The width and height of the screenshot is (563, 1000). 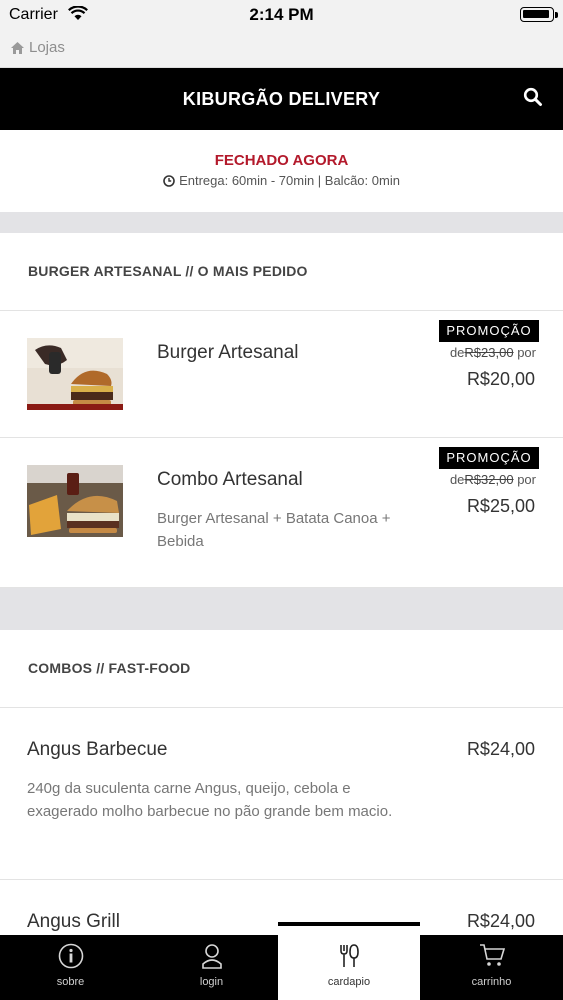 I want to click on tab-carrinho: carrinho, so click(x=491, y=967).